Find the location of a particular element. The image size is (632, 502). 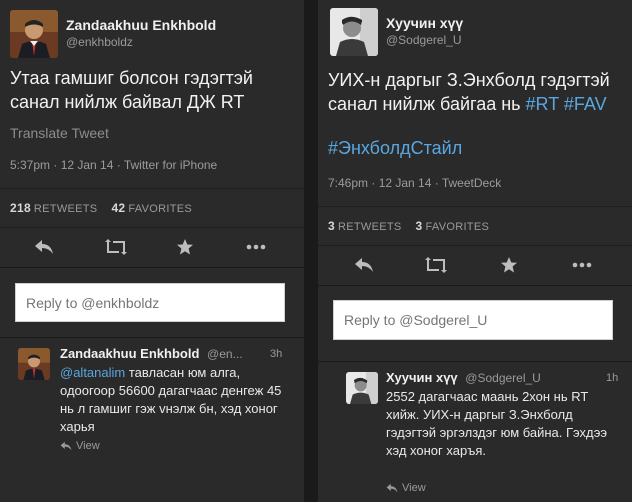

author-screenname: @Sodgerel_U is located at coordinates (424, 40).